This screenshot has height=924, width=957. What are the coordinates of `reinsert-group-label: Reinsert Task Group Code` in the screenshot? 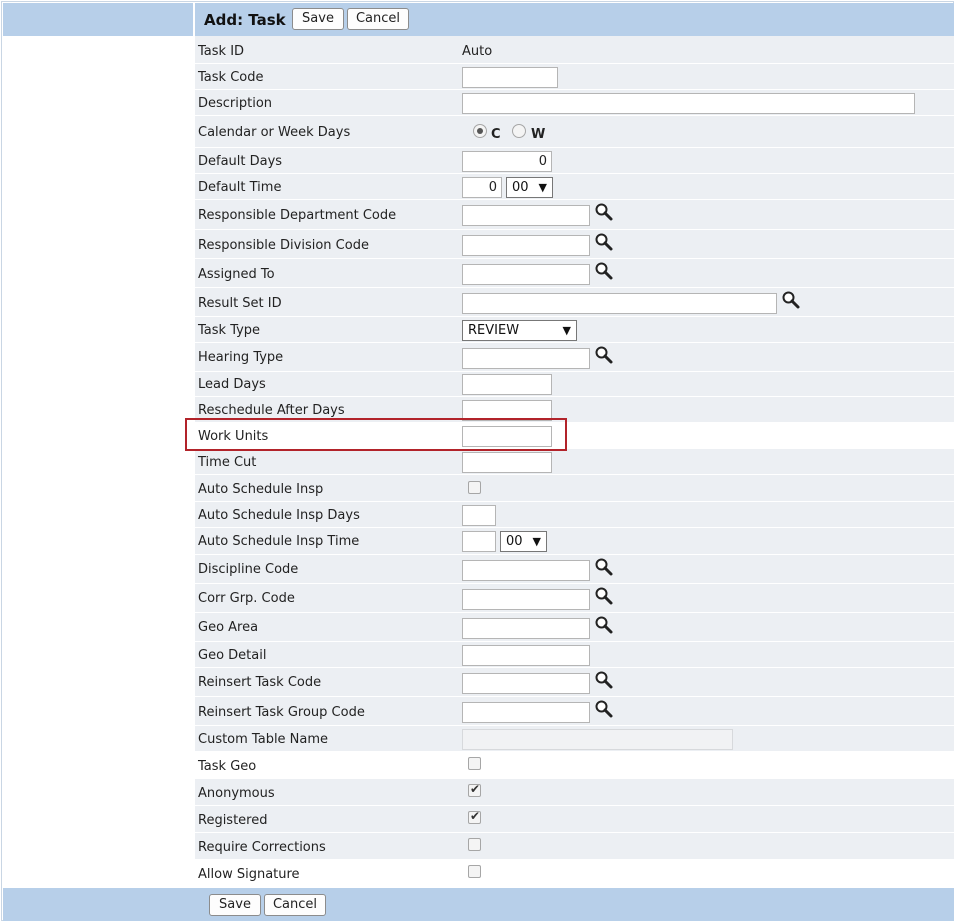 It's located at (281, 712).